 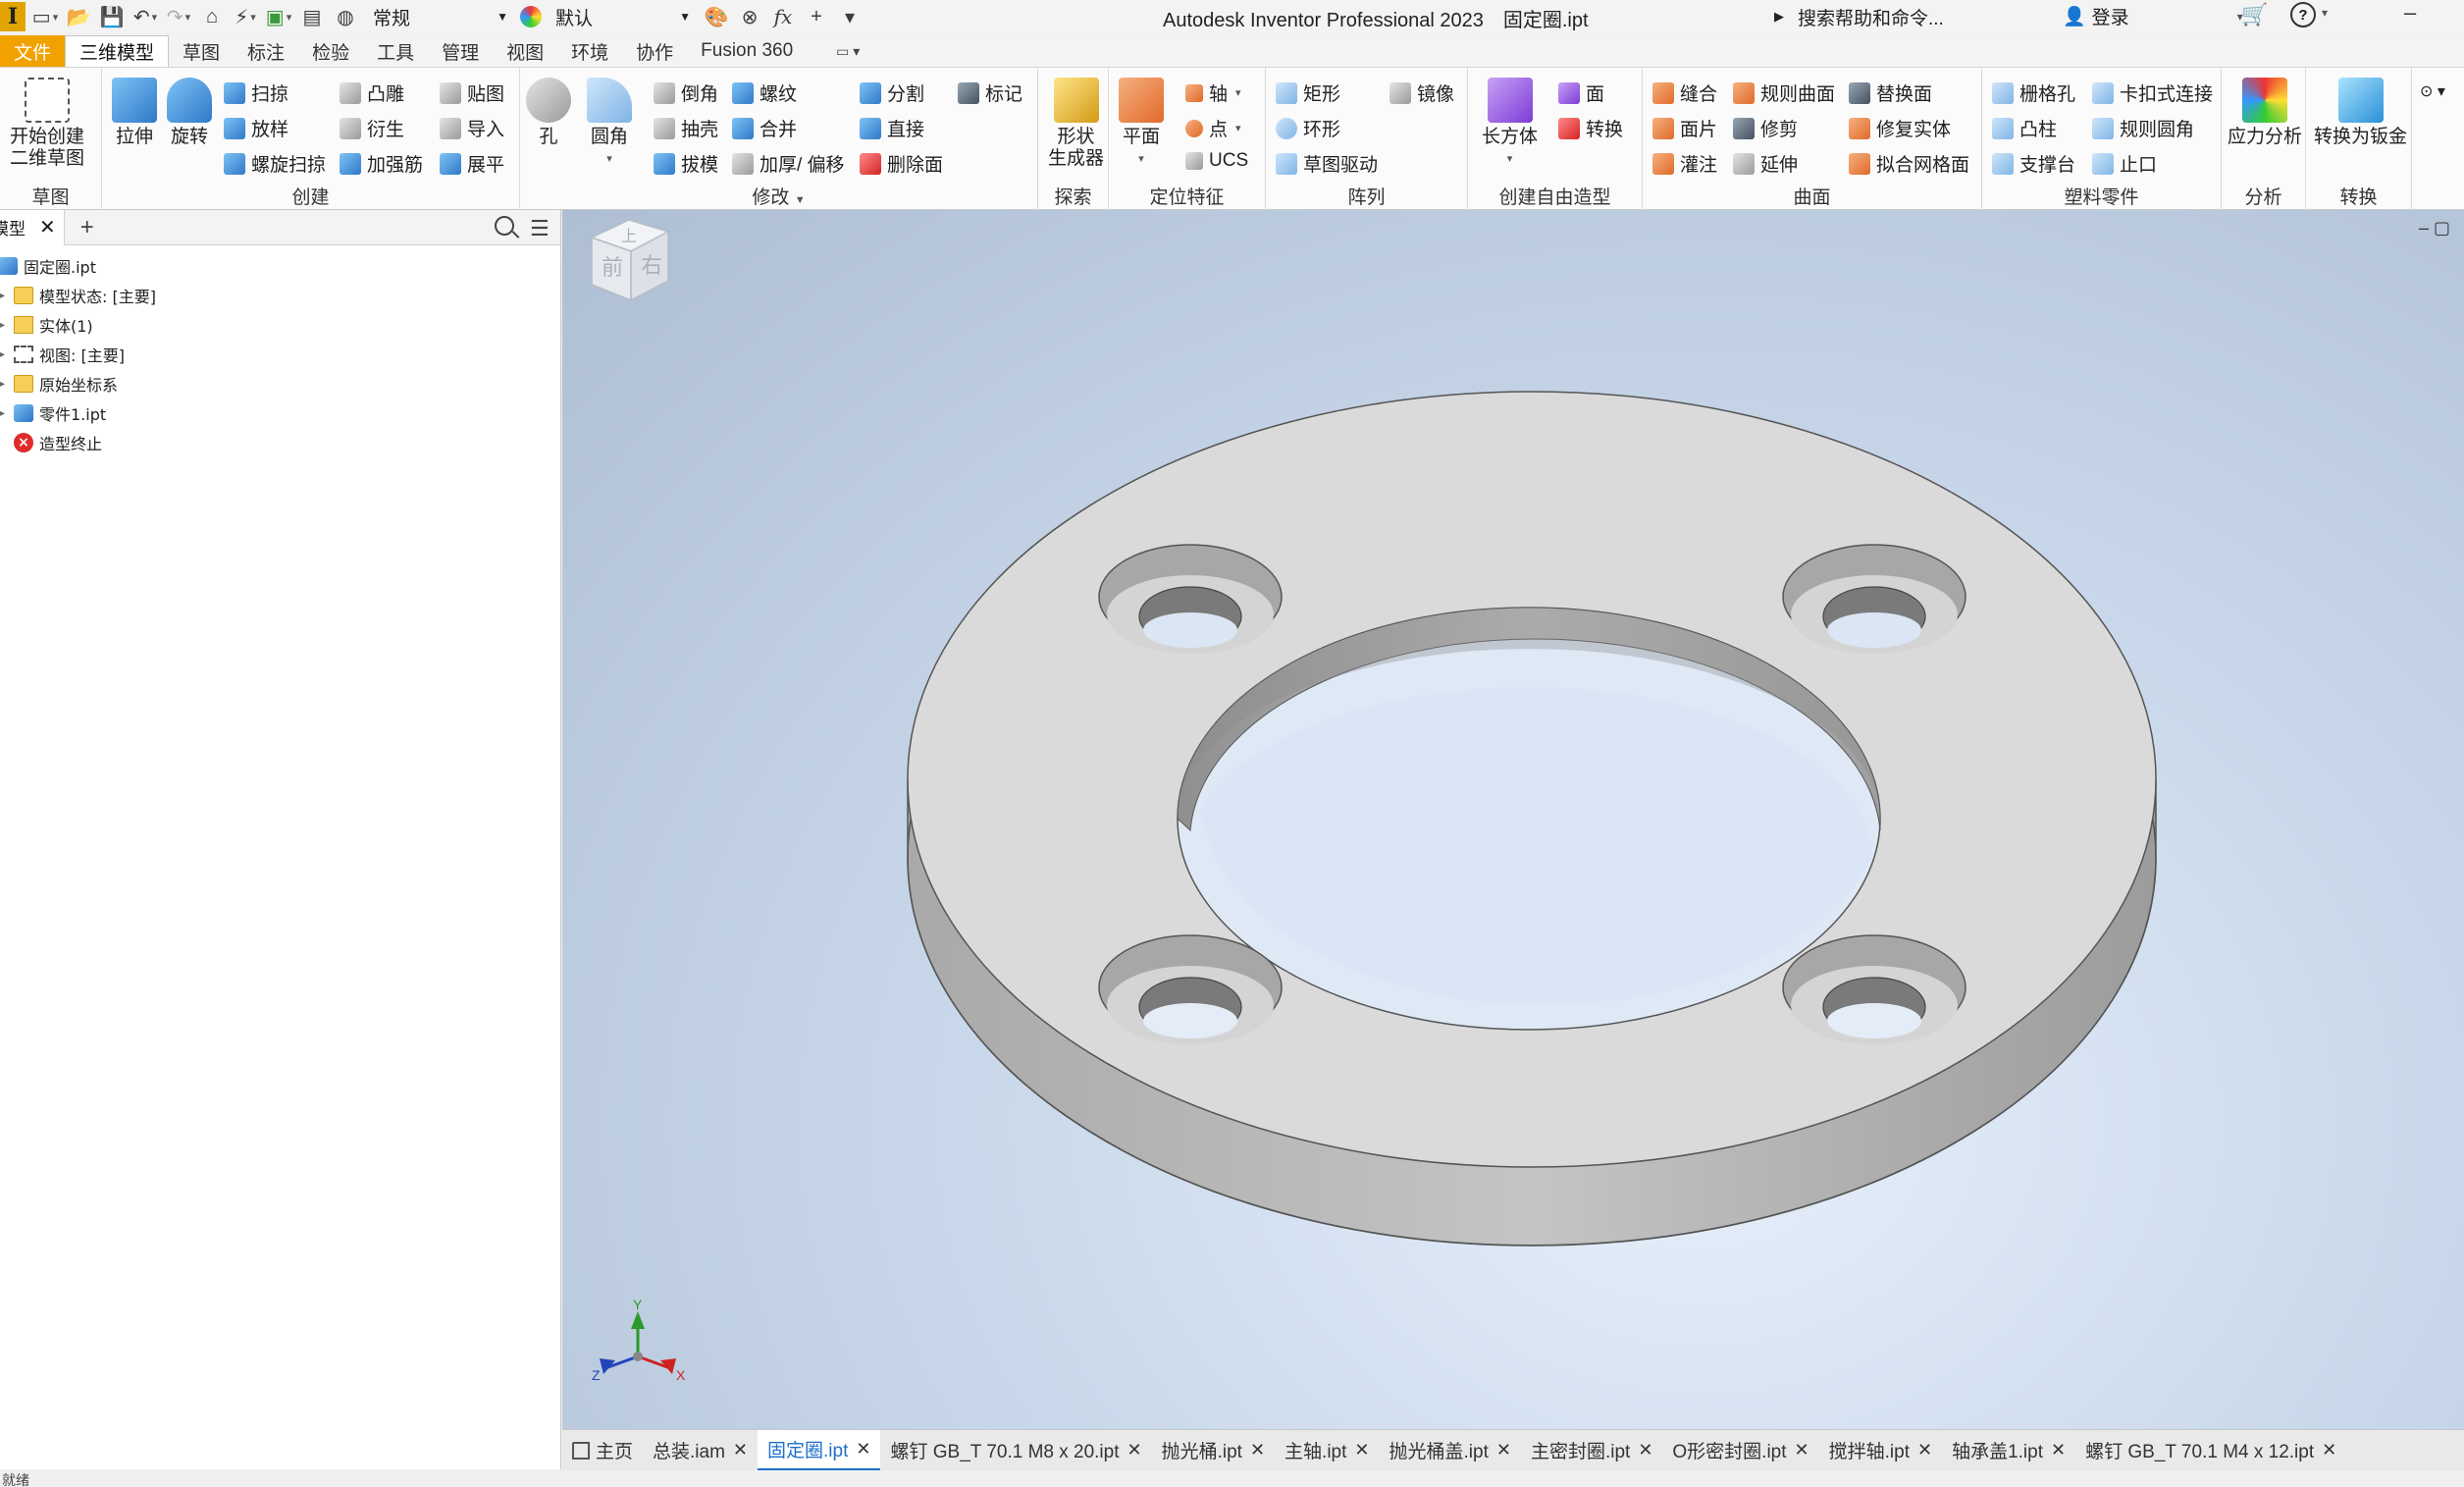 I want to click on fillet-button: 圆角 ▾, so click(x=609, y=124).